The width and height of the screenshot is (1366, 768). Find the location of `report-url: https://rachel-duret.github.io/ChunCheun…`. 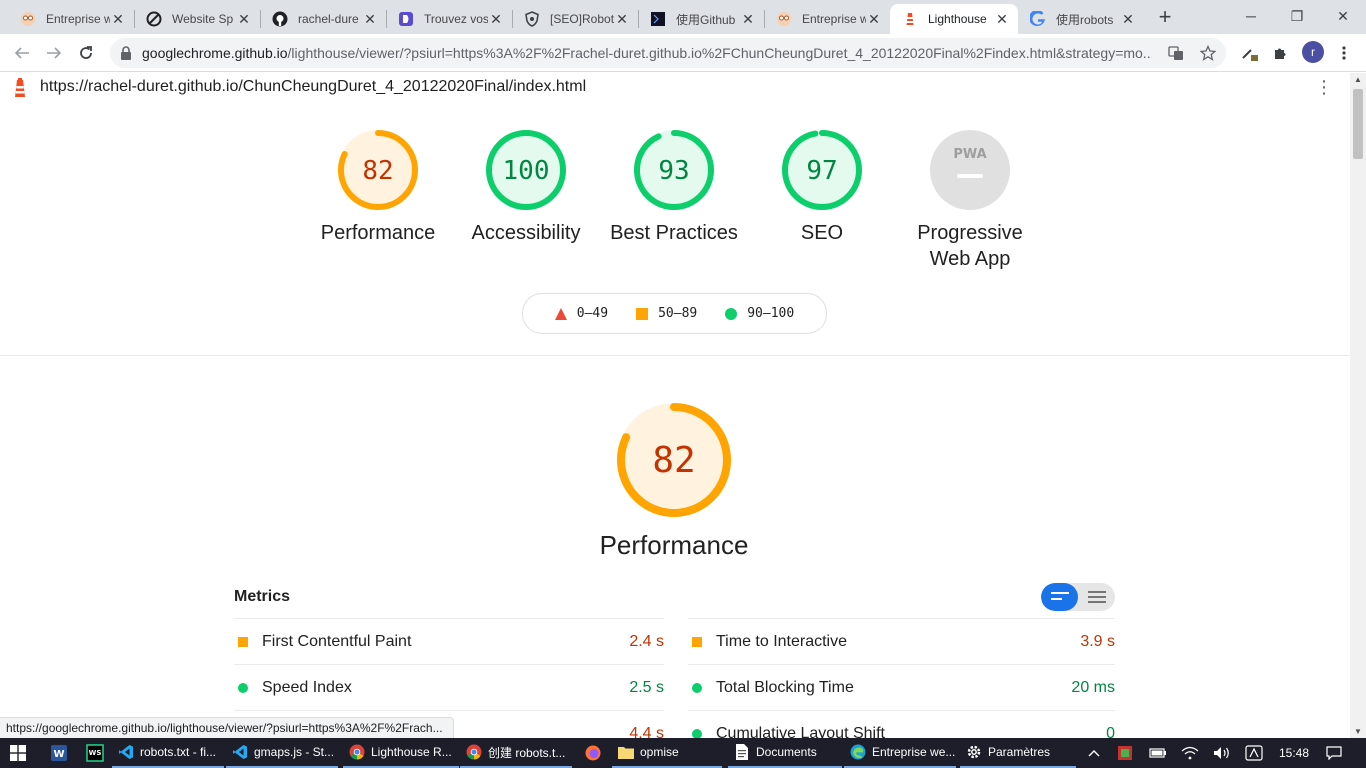

report-url: https://rachel-duret.github.io/ChunCheun… is located at coordinates (313, 87).